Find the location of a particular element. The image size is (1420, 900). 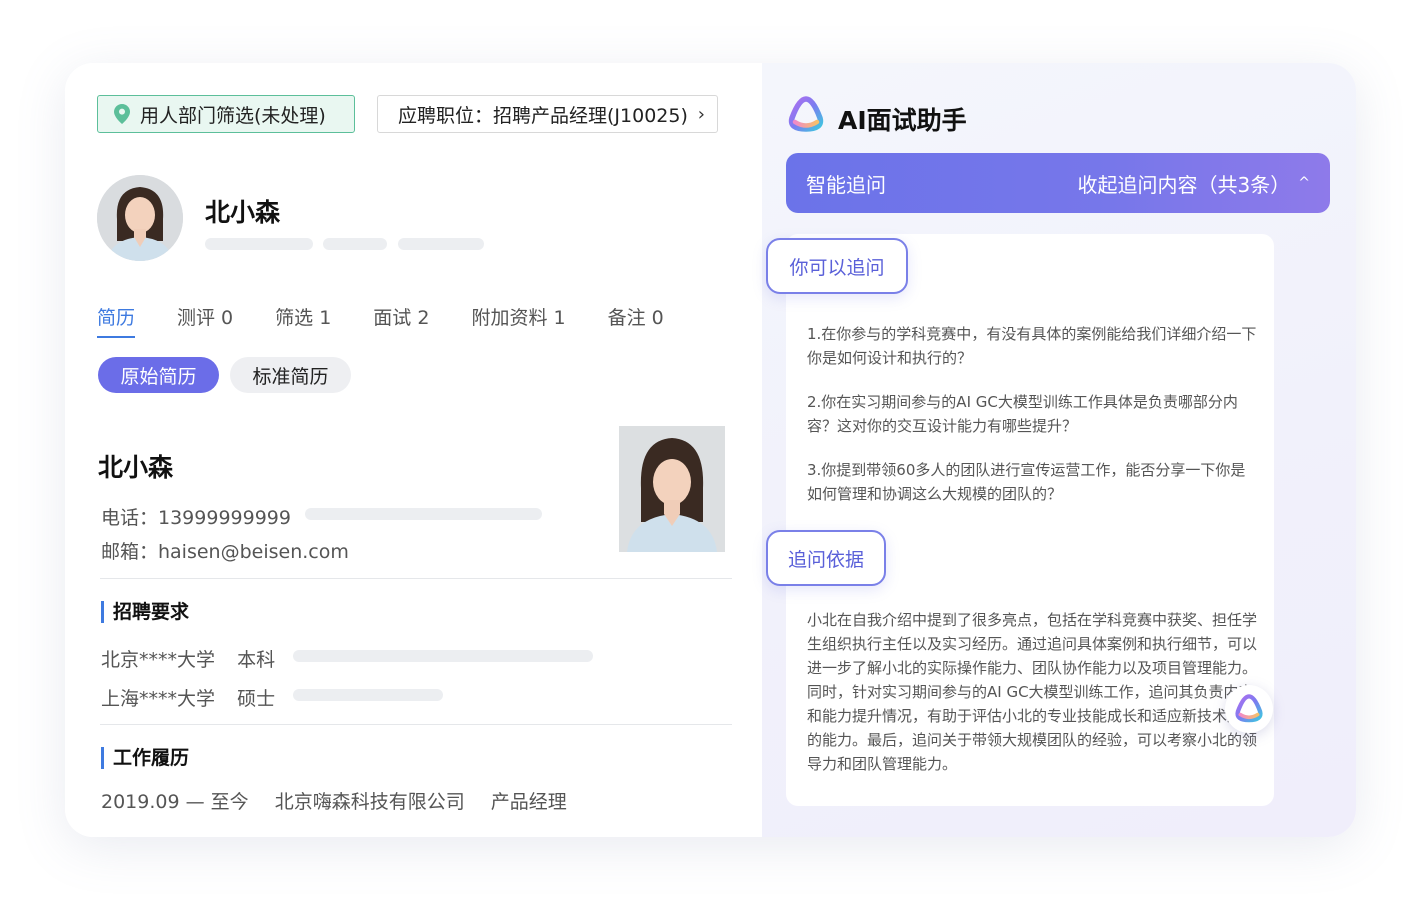

status-tag-label: 用人部门筛选(未处理) is located at coordinates (233, 115).